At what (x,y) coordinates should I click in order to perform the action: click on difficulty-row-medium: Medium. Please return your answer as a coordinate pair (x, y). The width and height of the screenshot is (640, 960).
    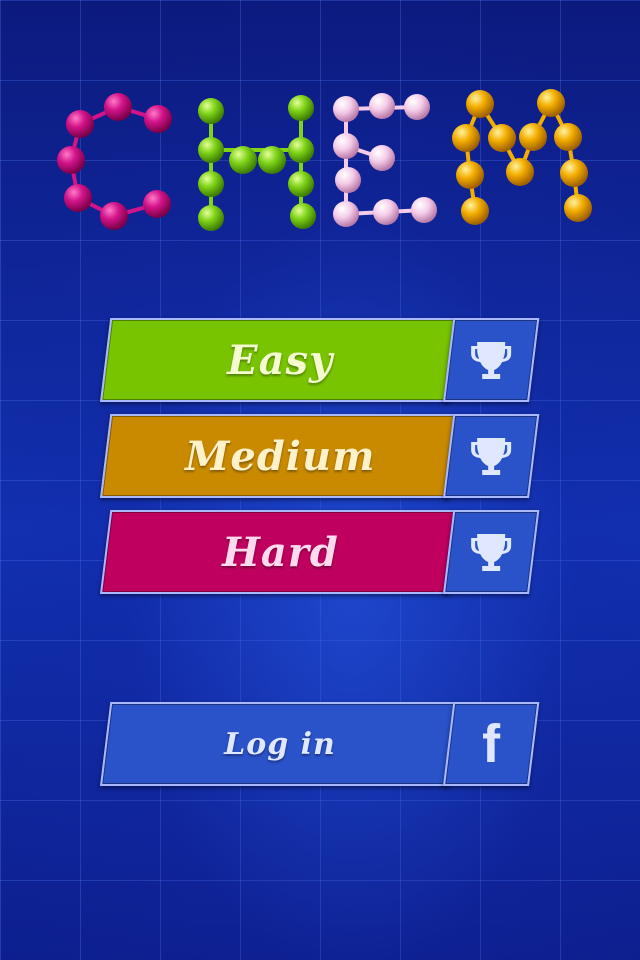
    Looking at the image, I should click on (320, 456).